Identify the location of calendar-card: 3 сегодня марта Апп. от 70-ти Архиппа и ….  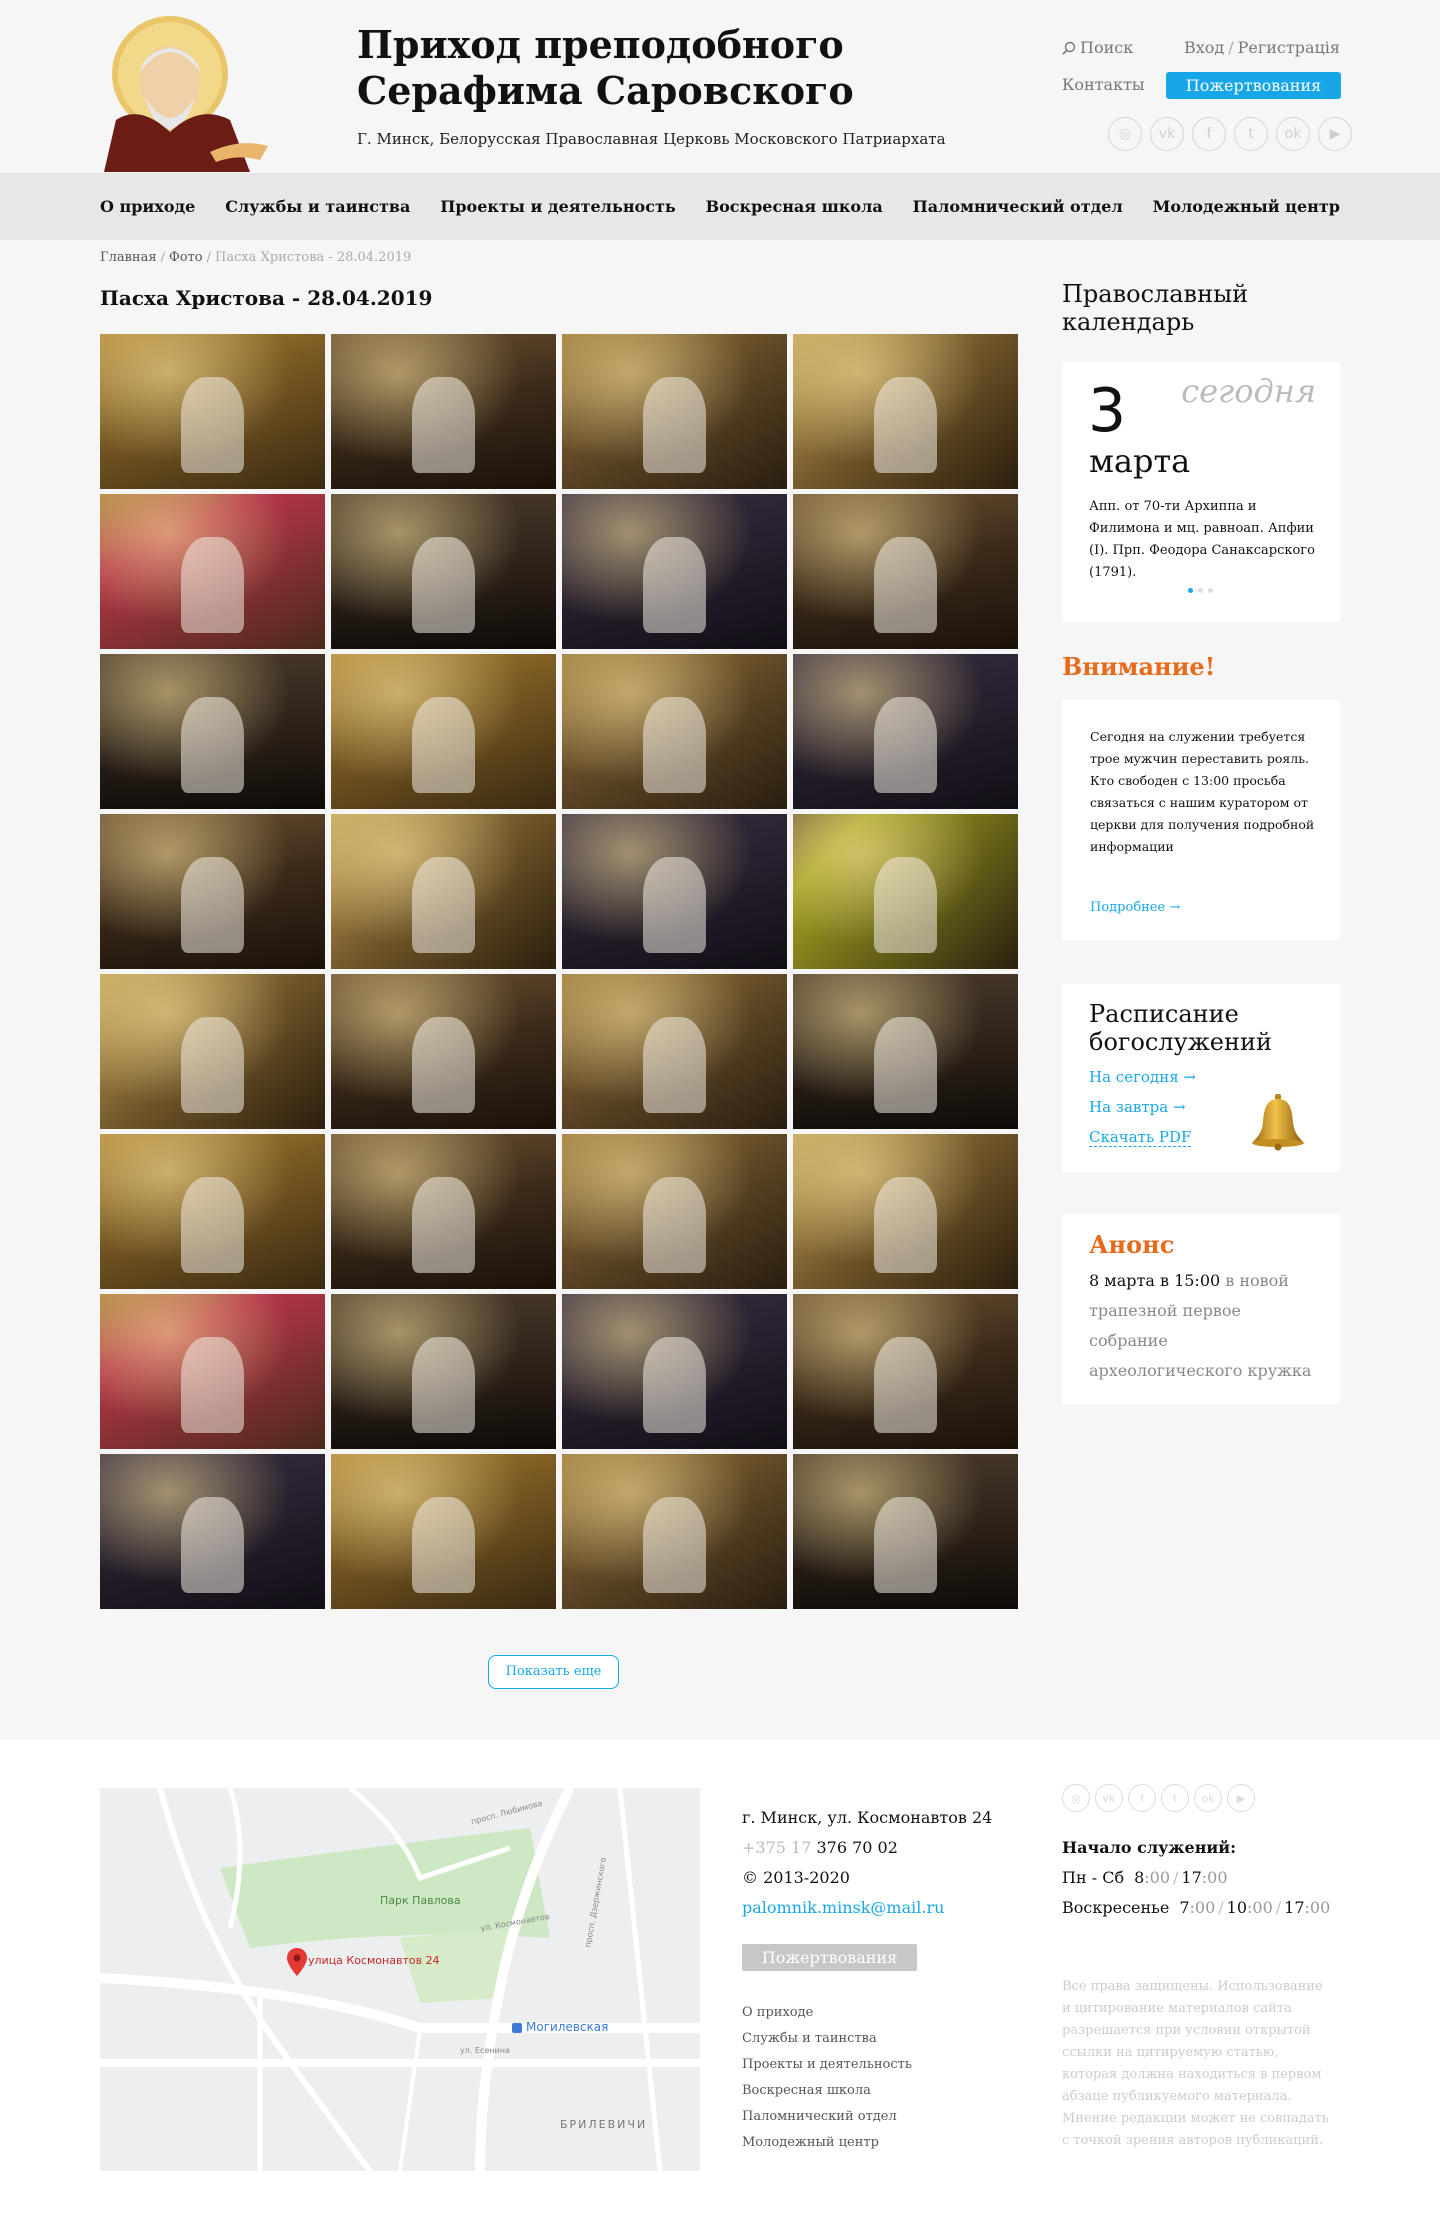
(1201, 492).